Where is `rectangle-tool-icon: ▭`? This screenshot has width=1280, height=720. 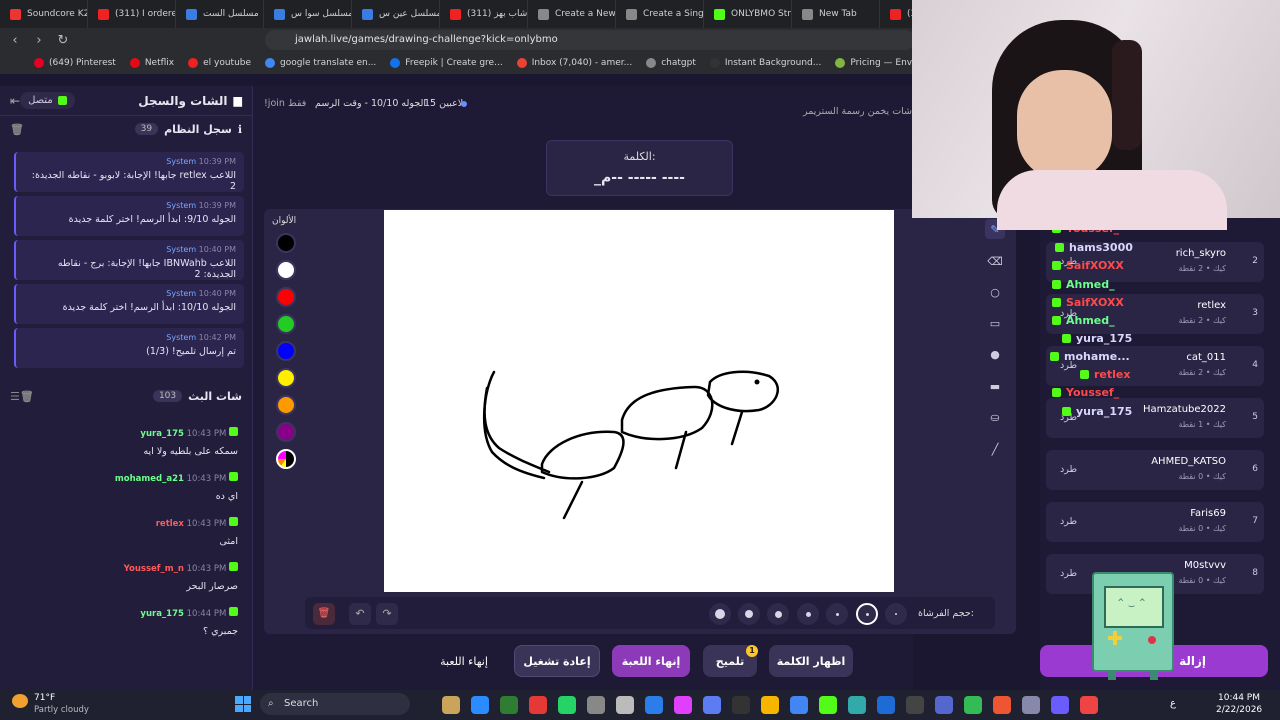 rectangle-tool-icon: ▭ is located at coordinates (995, 323).